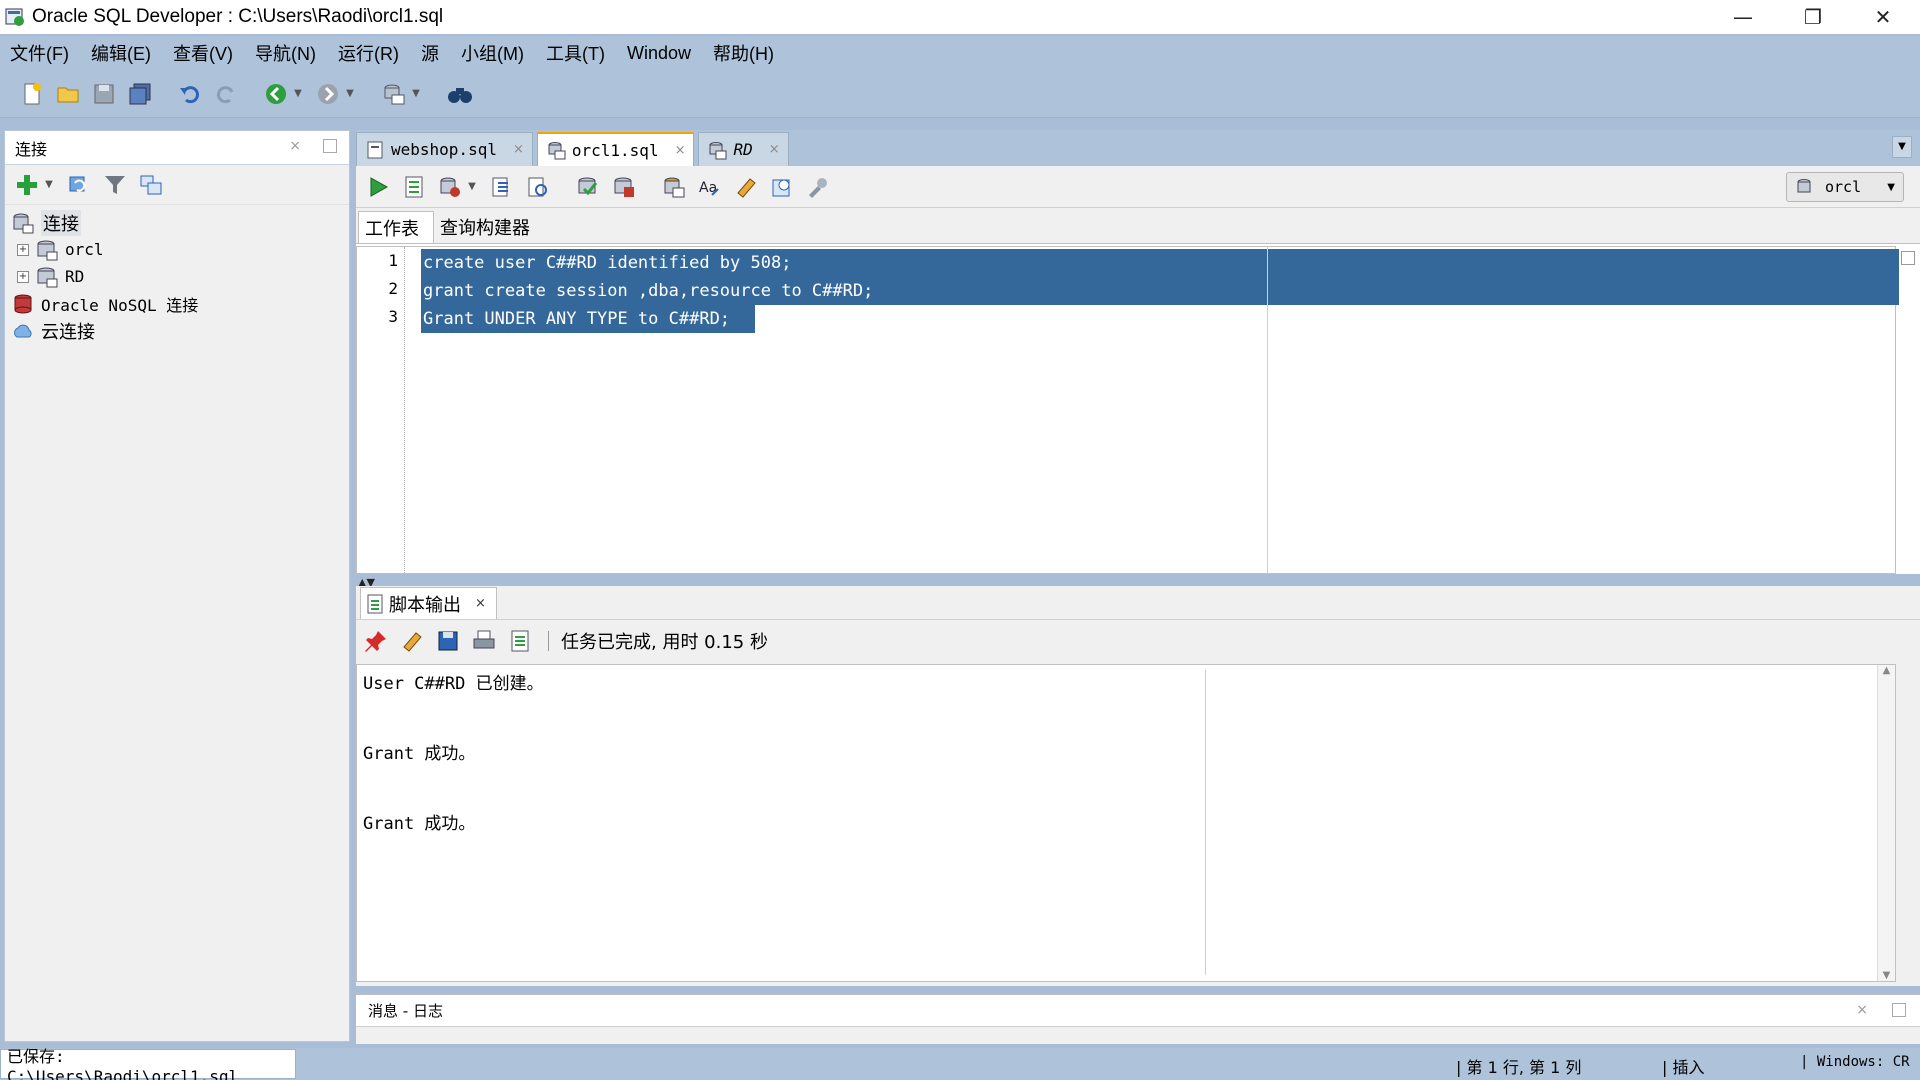 This screenshot has height=1080, width=1920. What do you see at coordinates (538, 187) in the screenshot?
I see `sql-tuning-button` at bounding box center [538, 187].